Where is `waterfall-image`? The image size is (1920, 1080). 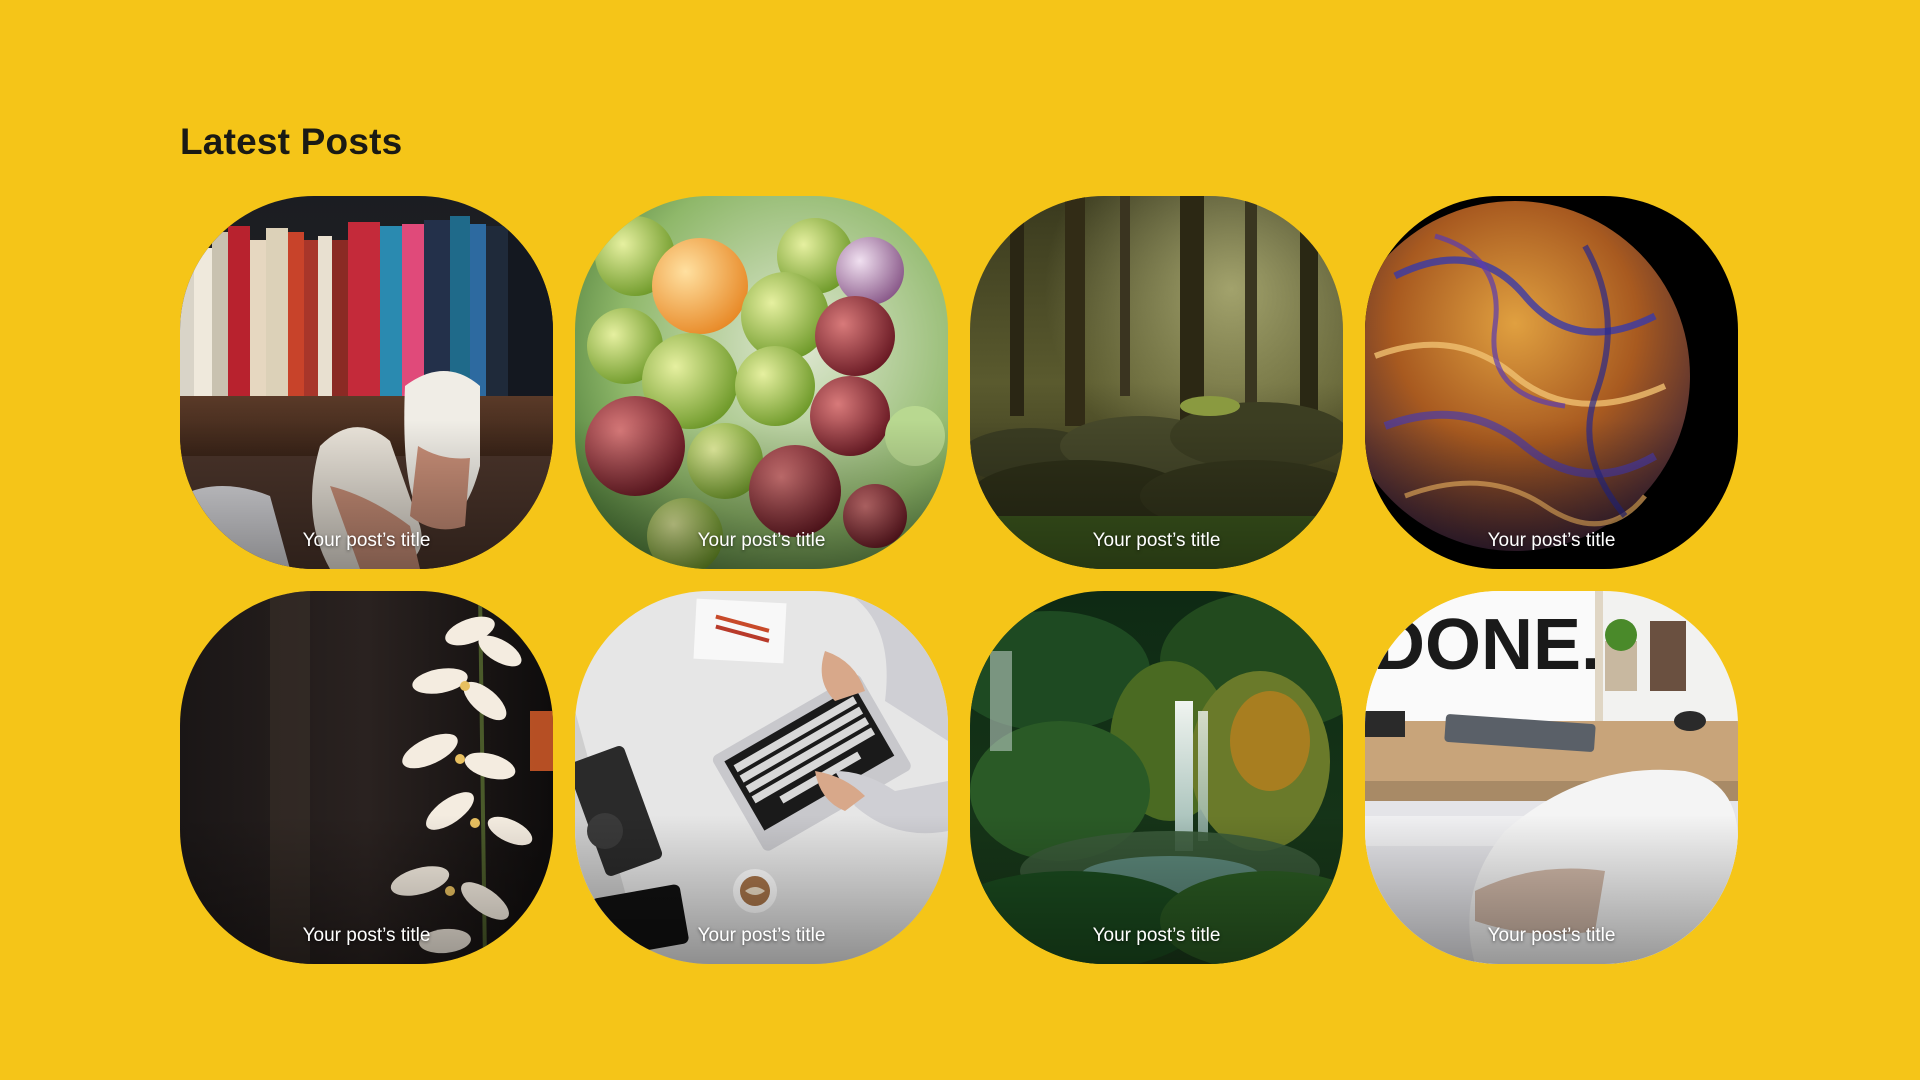 waterfall-image is located at coordinates (1156, 777).